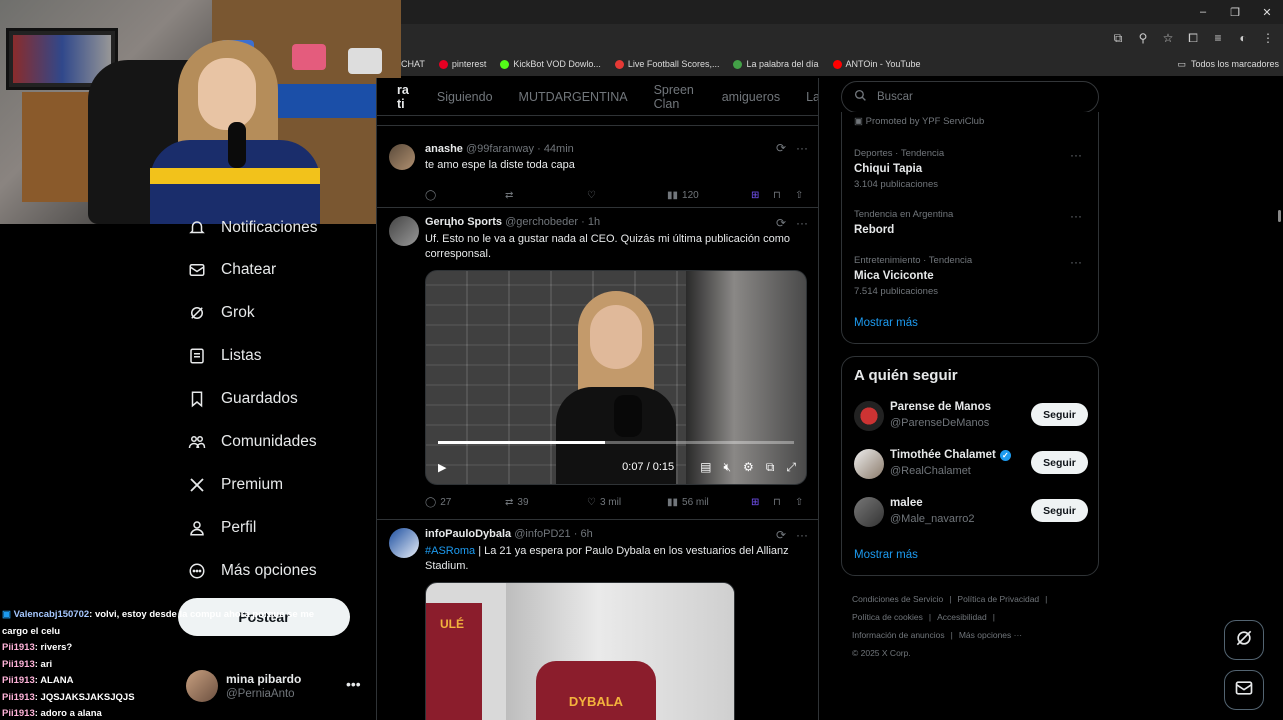 The image size is (1283, 720). I want to click on hashtag-link: #ASRoma, so click(450, 551).